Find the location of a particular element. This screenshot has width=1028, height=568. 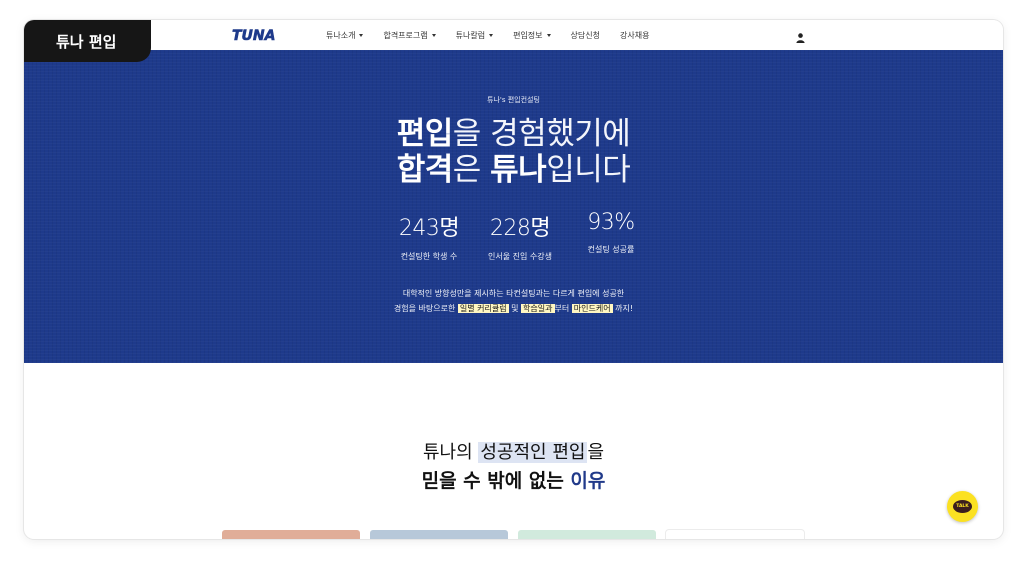

headline-bold: 편입 is located at coordinates (425, 134).